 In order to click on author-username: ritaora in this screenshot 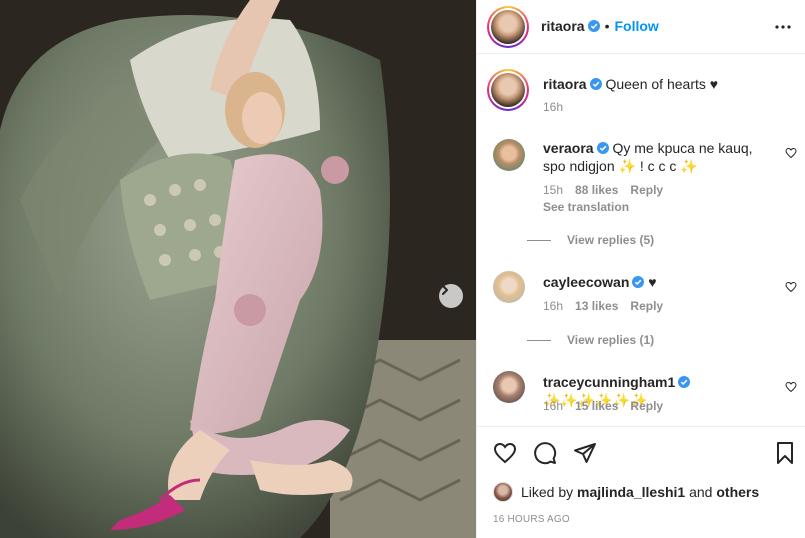, I will do `click(563, 26)`.